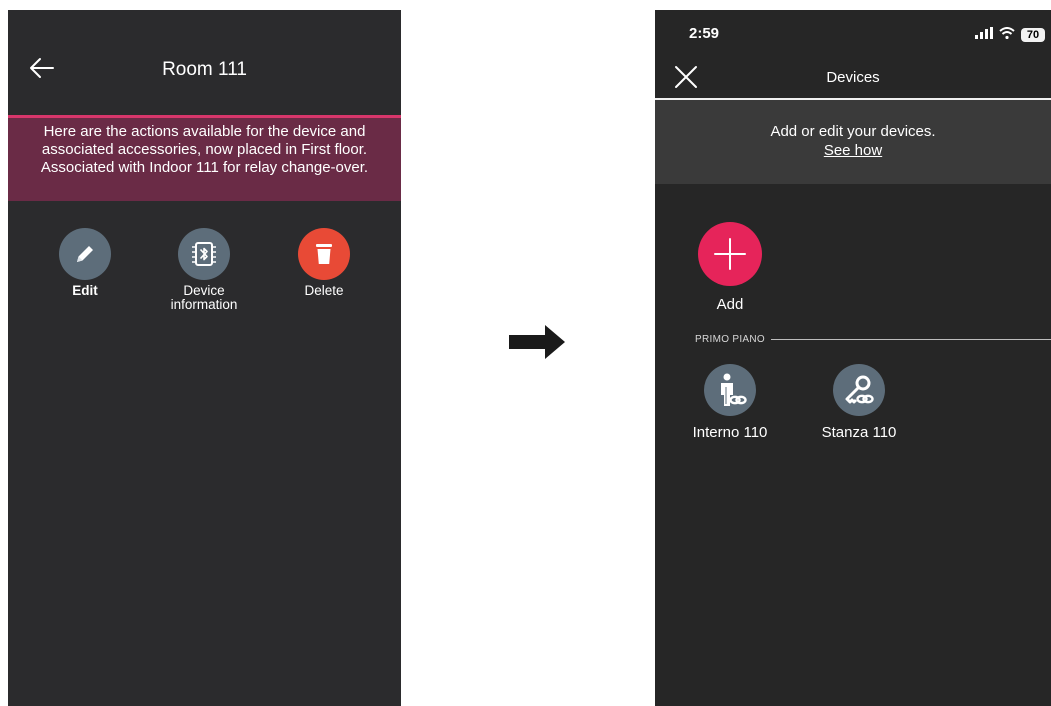 The height and width of the screenshot is (706, 1051). I want to click on device-information-button: Device information, so click(204, 270).